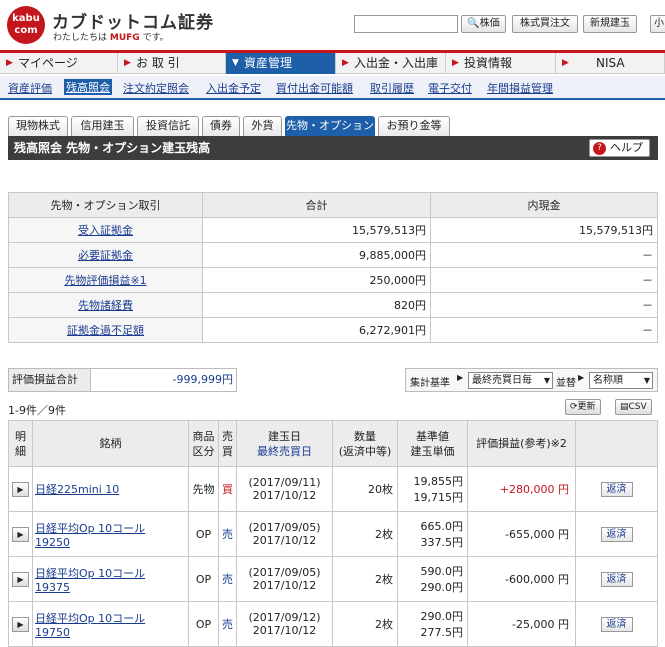  I want to click on nav-asset-management: ▼ 資産管理, so click(281, 63).